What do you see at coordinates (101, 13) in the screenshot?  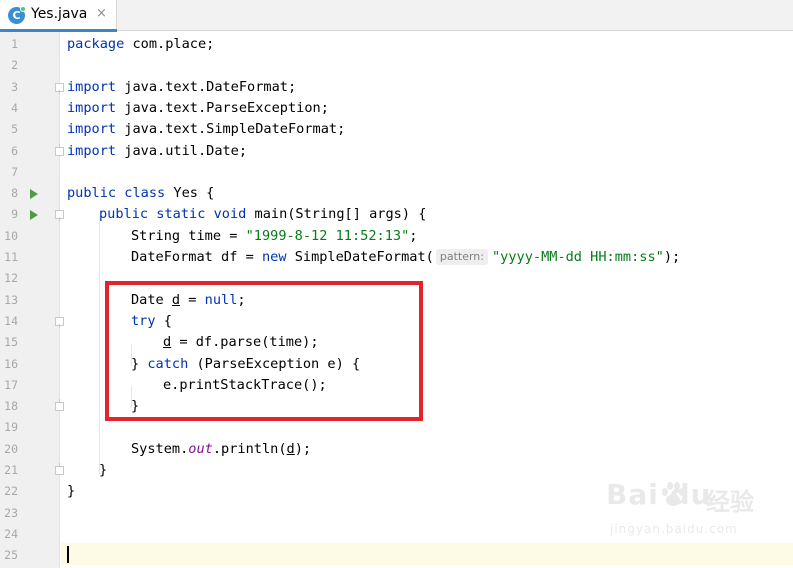 I see `close-icon: ×` at bounding box center [101, 13].